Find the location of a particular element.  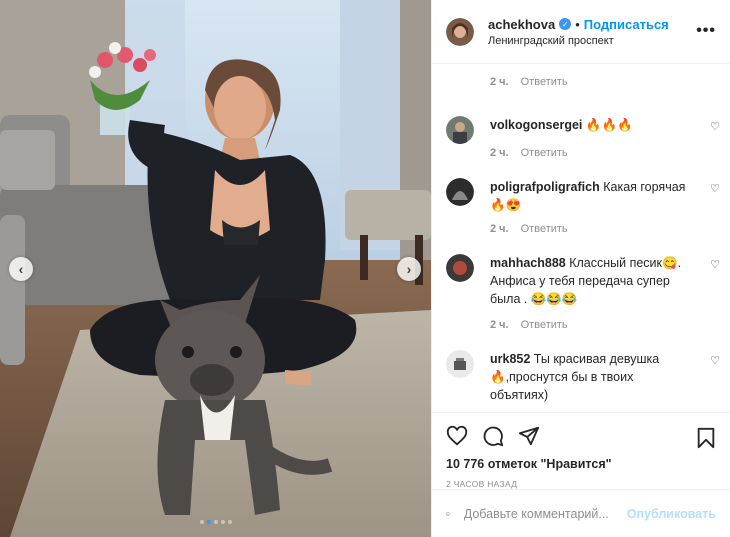

carousel-indicator is located at coordinates (215, 522).